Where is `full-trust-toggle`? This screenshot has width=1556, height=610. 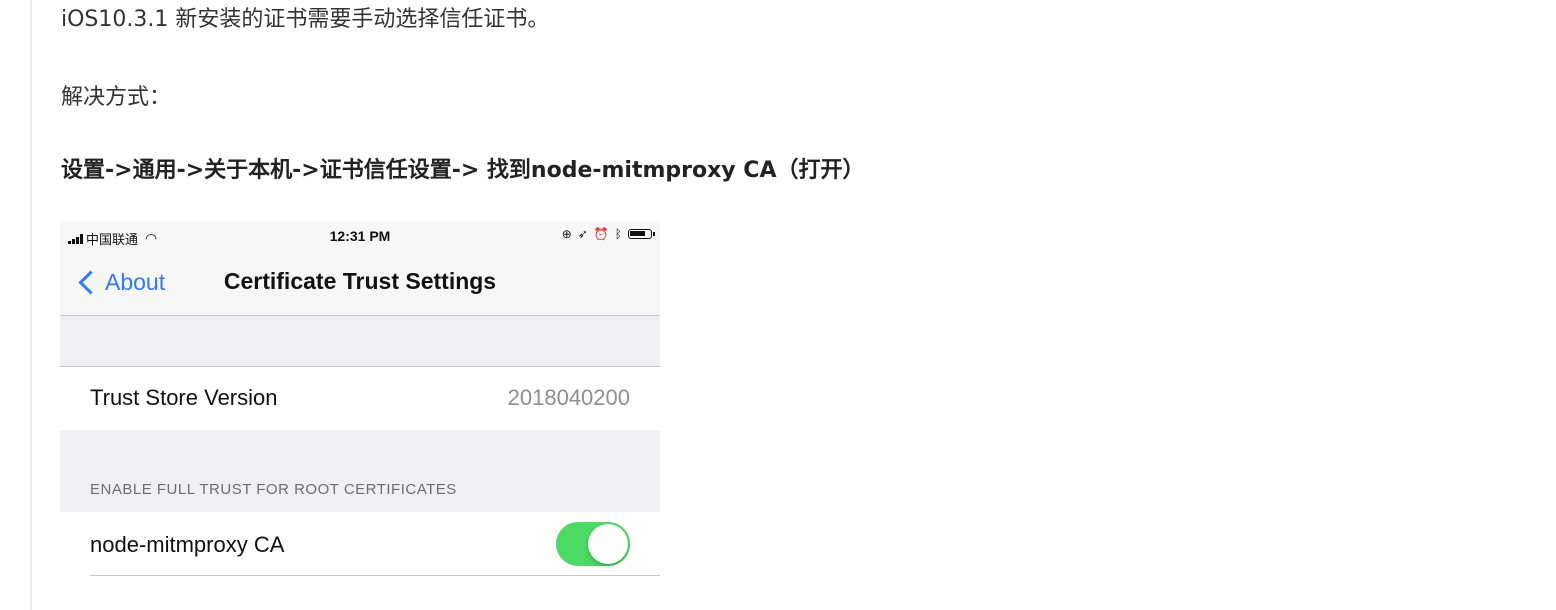 full-trust-toggle is located at coordinates (593, 544).